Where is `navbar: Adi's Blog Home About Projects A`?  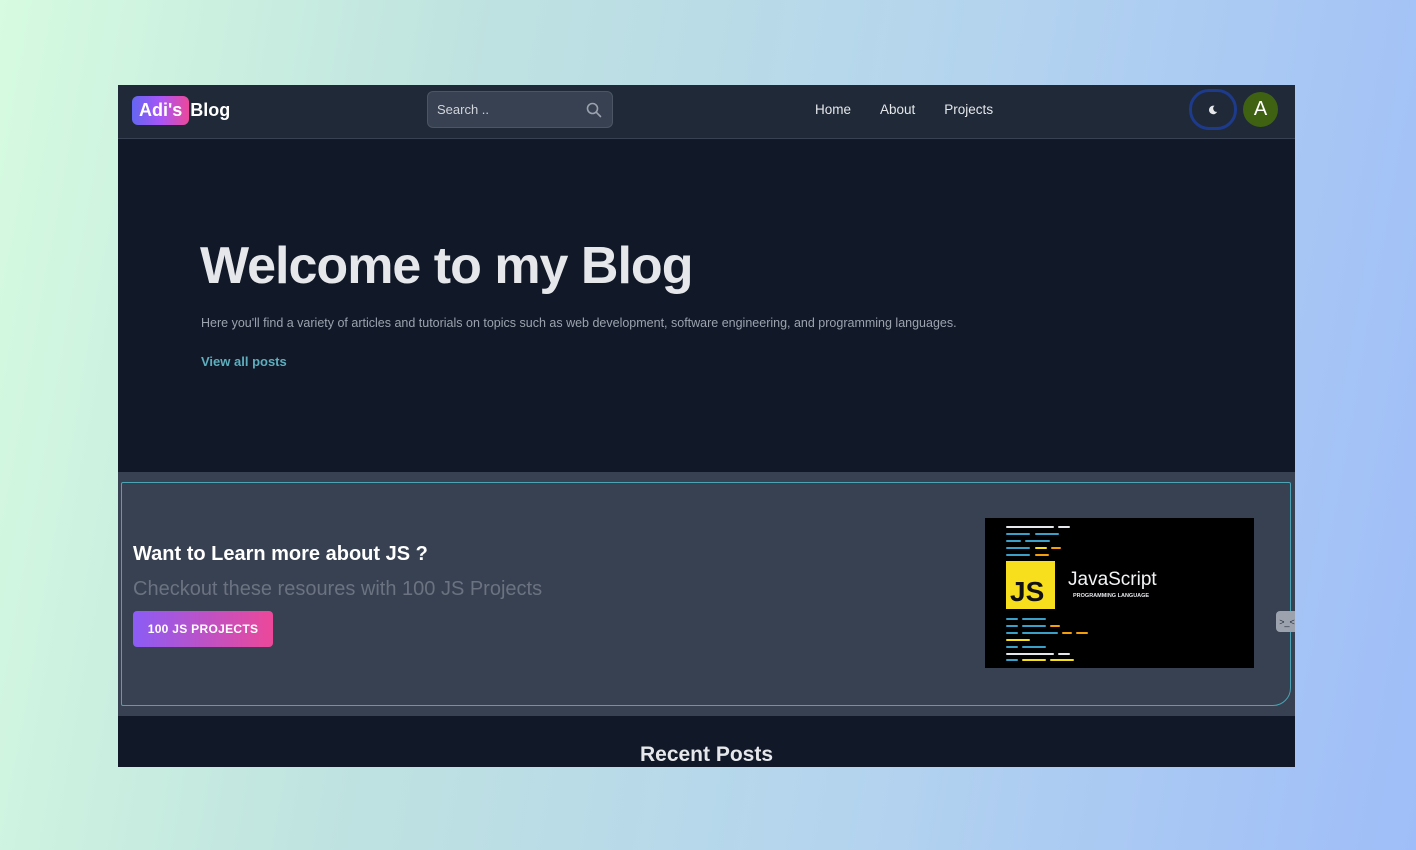
navbar: Adi's Blog Home About Projects A is located at coordinates (706, 112).